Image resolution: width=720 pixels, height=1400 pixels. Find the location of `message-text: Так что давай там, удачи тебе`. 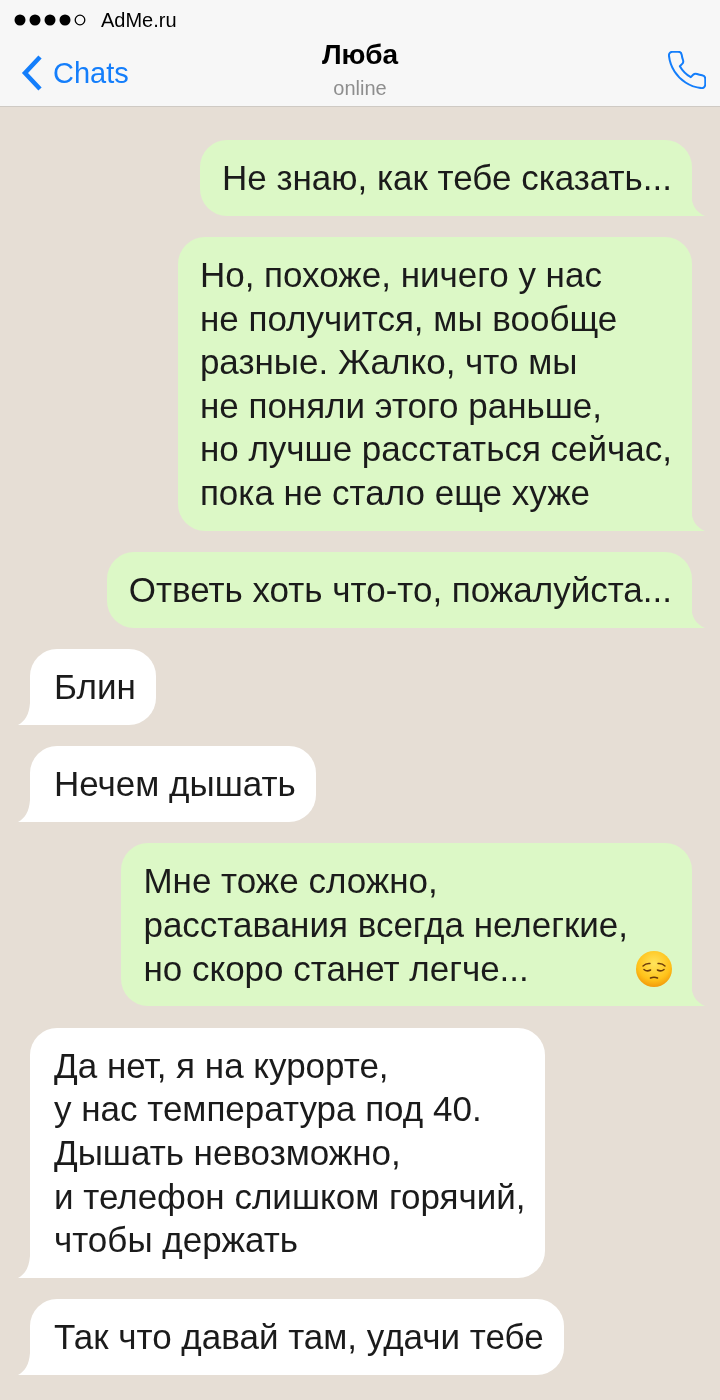

message-text: Так что давай там, удачи тебе is located at coordinates (299, 1337).